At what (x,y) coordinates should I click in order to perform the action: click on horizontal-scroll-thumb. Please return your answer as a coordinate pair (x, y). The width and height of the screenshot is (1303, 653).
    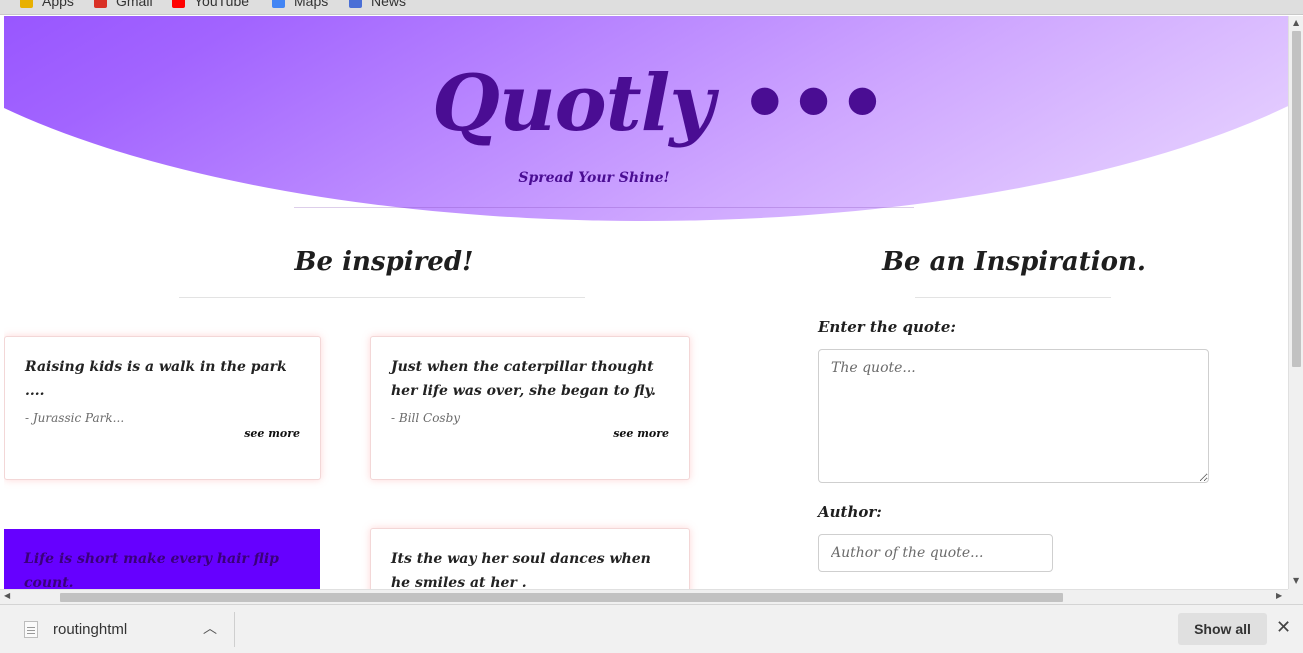
    Looking at the image, I should click on (561, 597).